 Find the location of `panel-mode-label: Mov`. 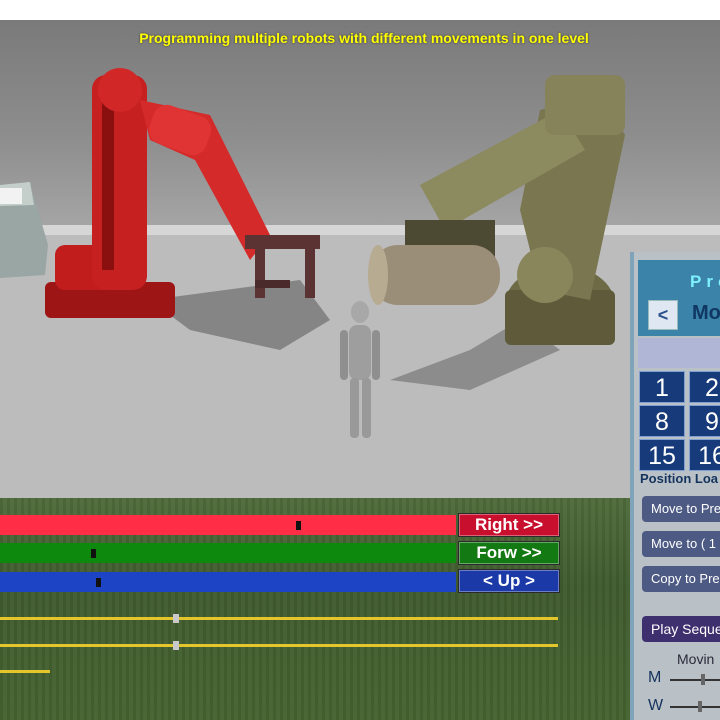

panel-mode-label: Mov is located at coordinates (706, 313).